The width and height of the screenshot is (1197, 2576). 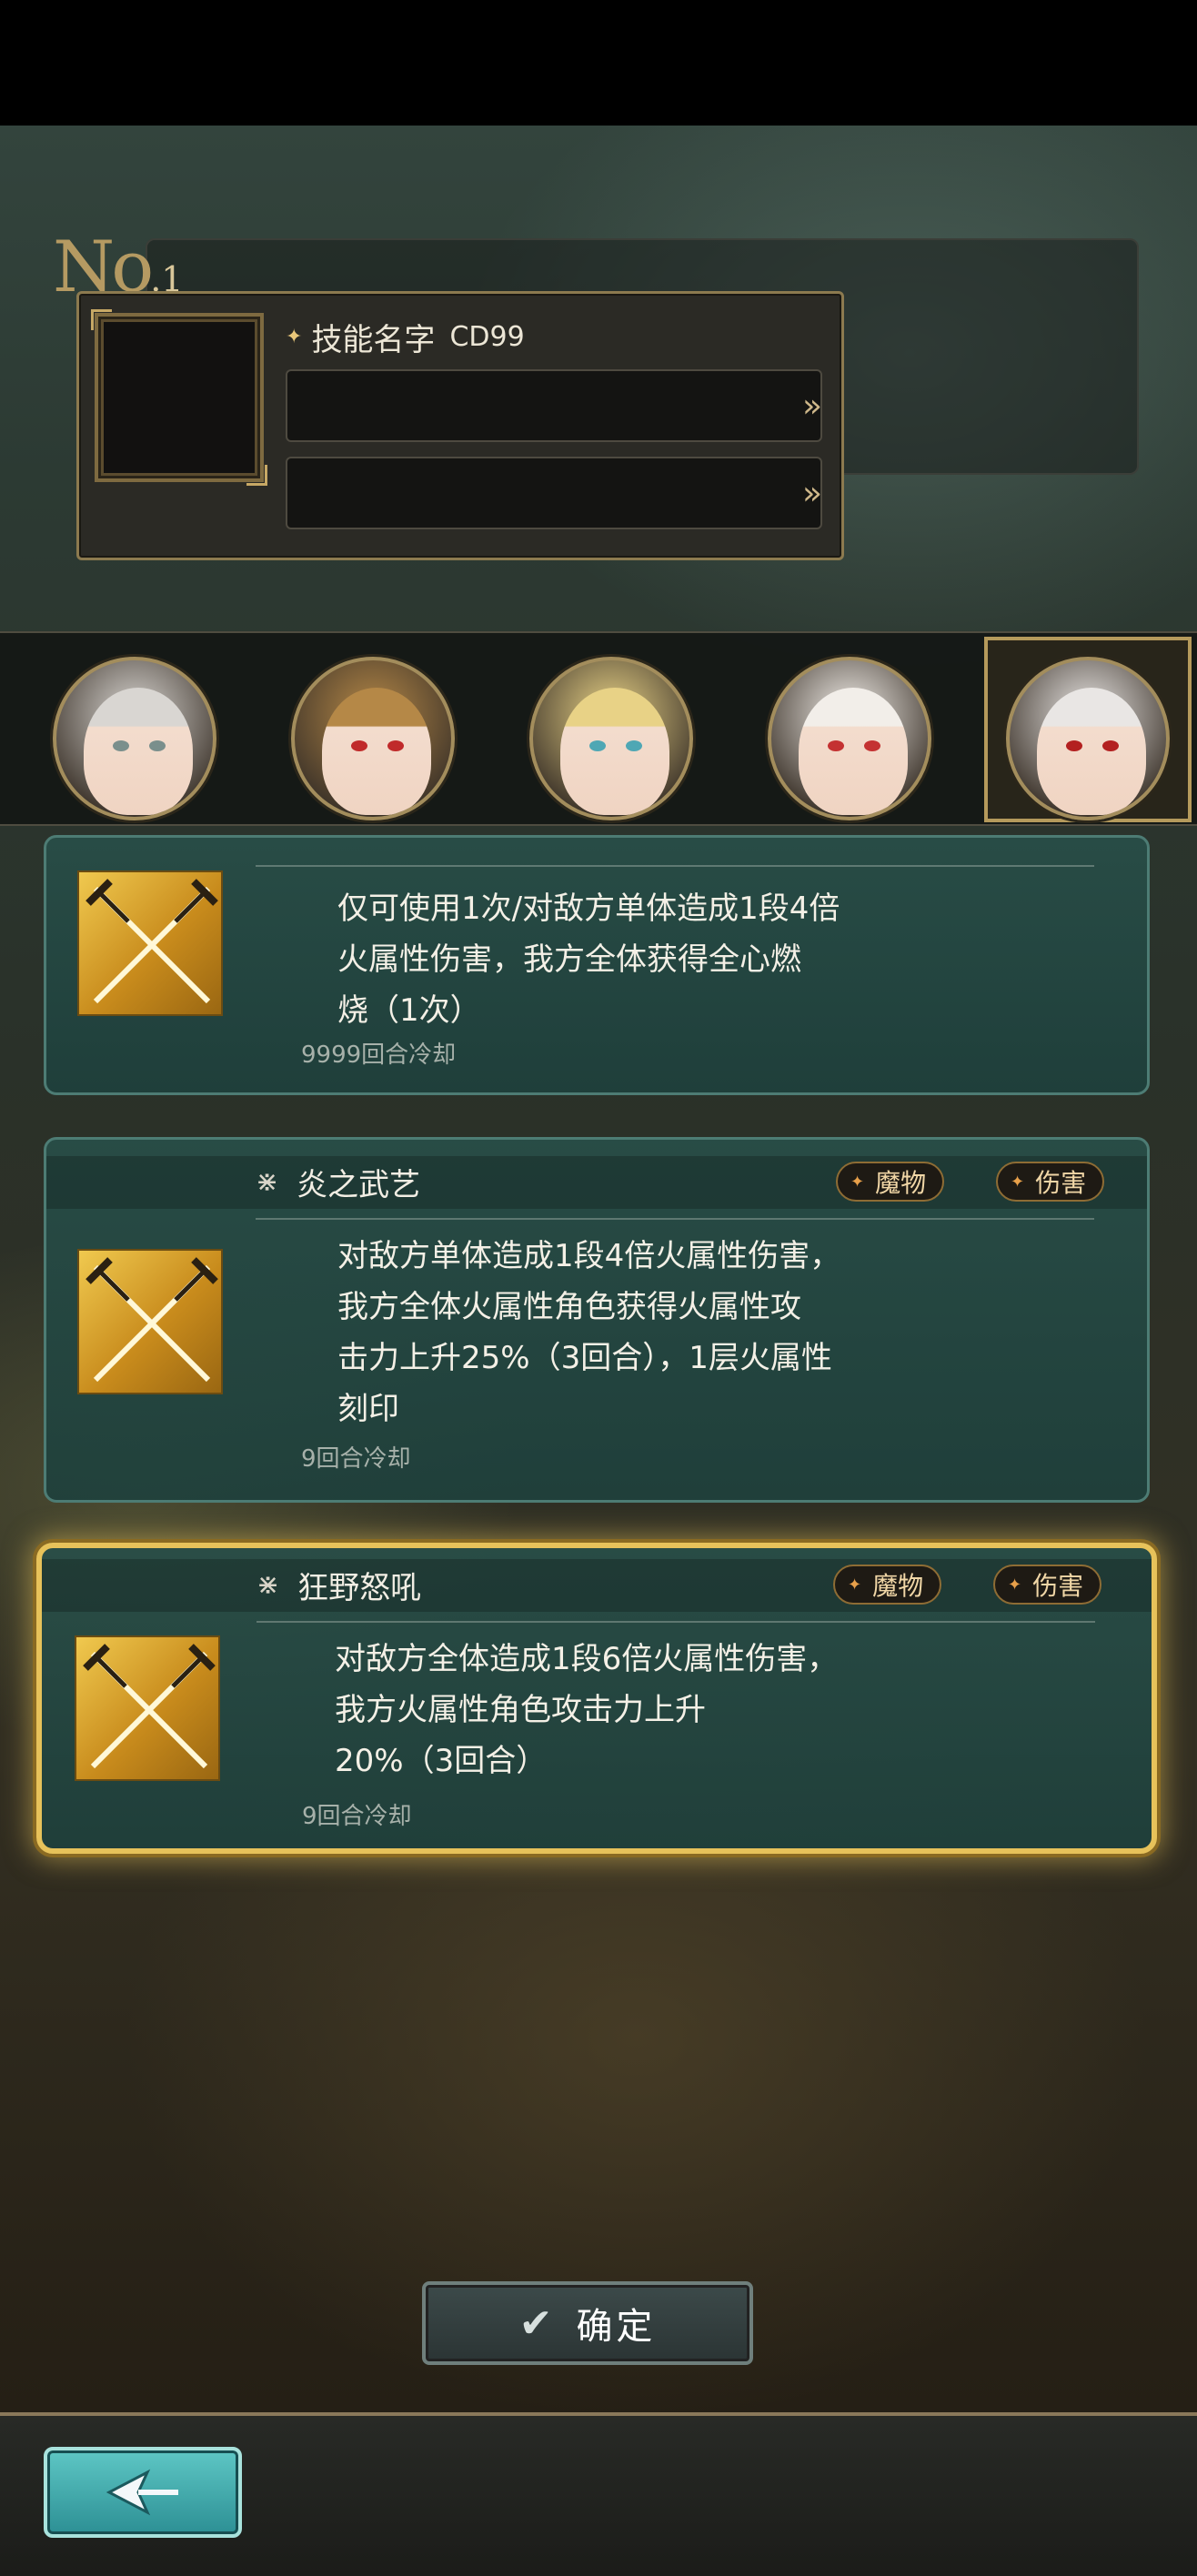 I want to click on check-icon: ✔, so click(x=535, y=2323).